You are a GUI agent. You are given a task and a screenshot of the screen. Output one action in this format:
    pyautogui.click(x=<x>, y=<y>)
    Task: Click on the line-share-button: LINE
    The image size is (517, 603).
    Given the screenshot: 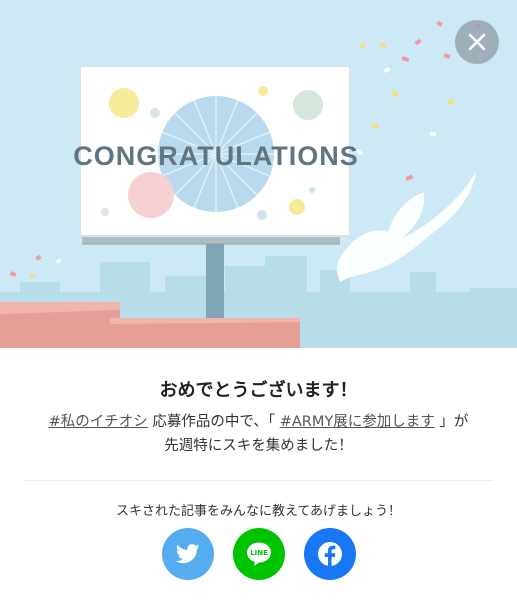 What is the action you would take?
    pyautogui.click(x=258, y=554)
    